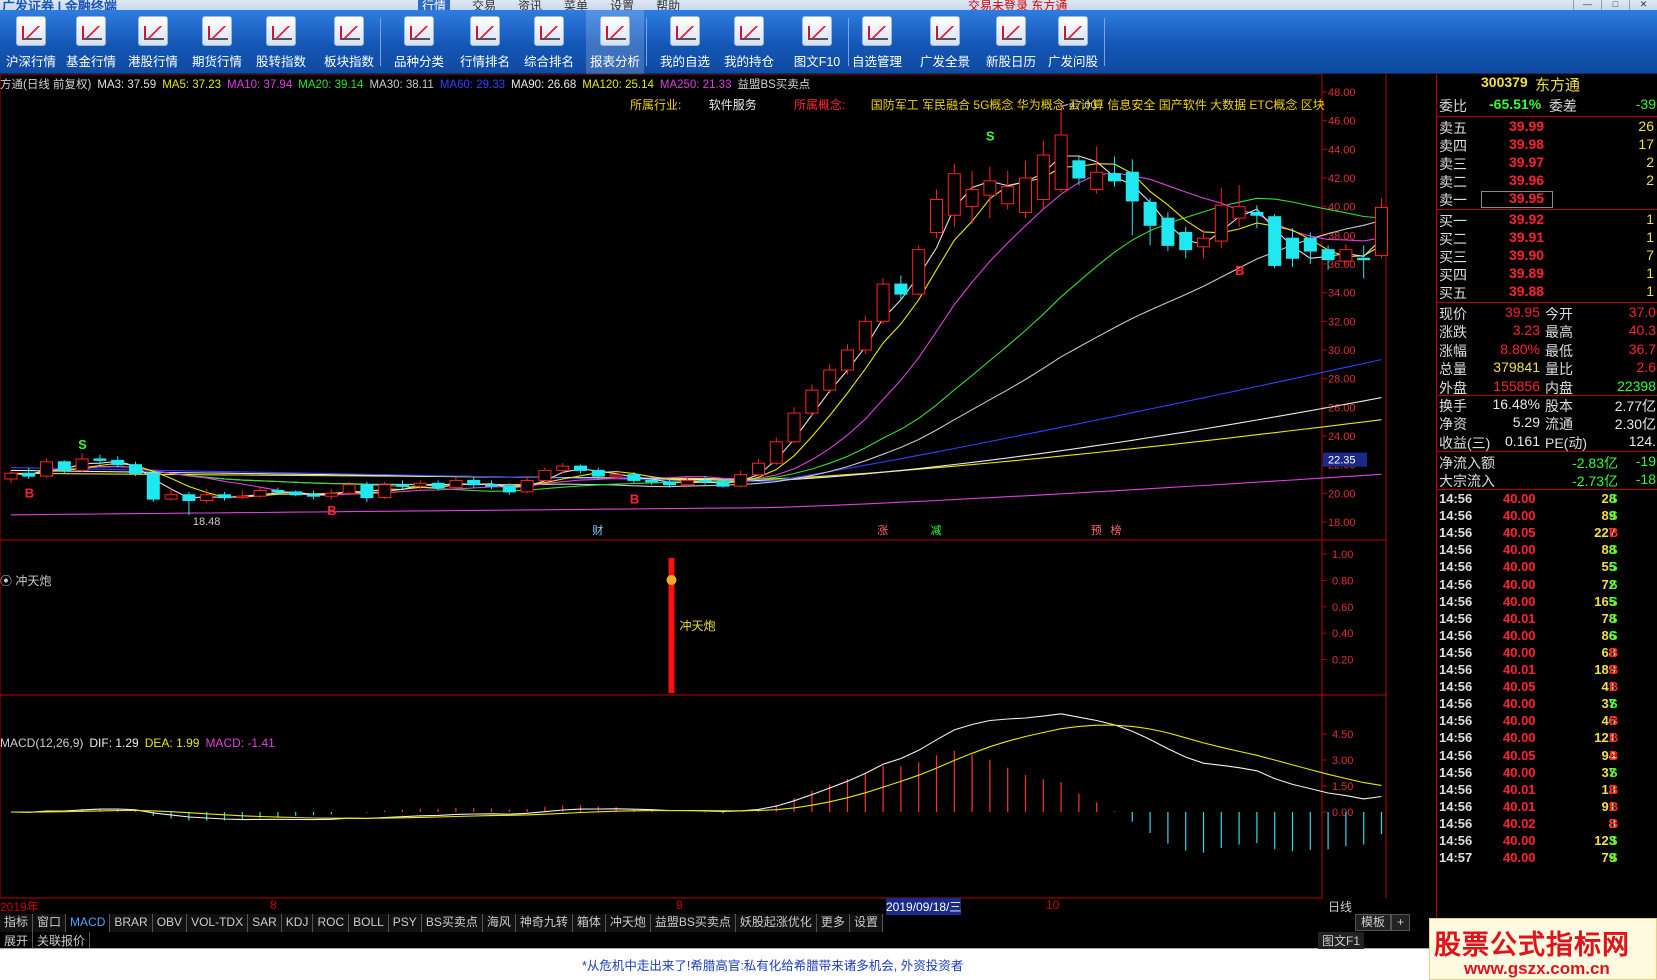 The image size is (1657, 980). Describe the element at coordinates (170, 923) in the screenshot. I see `indicator-tab: OBV` at that location.